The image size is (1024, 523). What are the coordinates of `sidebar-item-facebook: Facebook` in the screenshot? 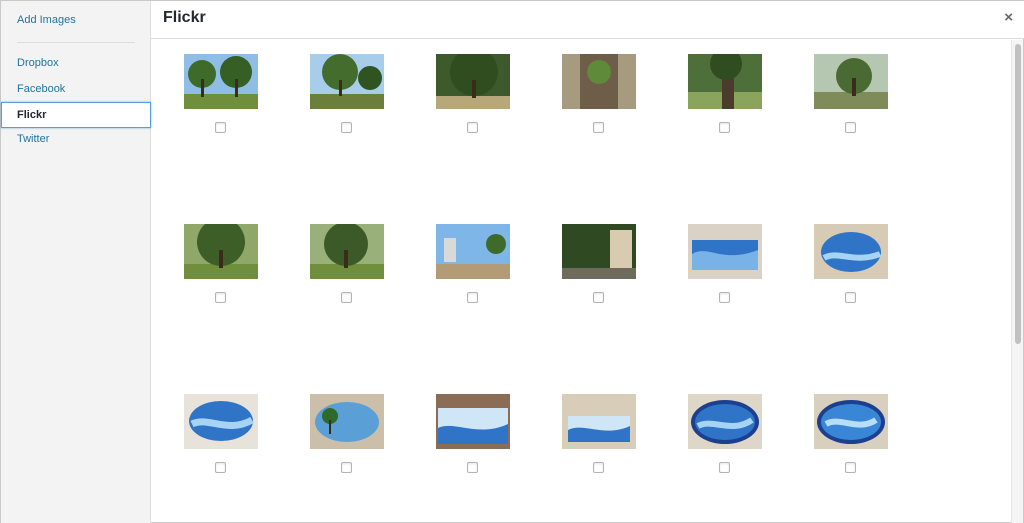 It's located at (76, 89).